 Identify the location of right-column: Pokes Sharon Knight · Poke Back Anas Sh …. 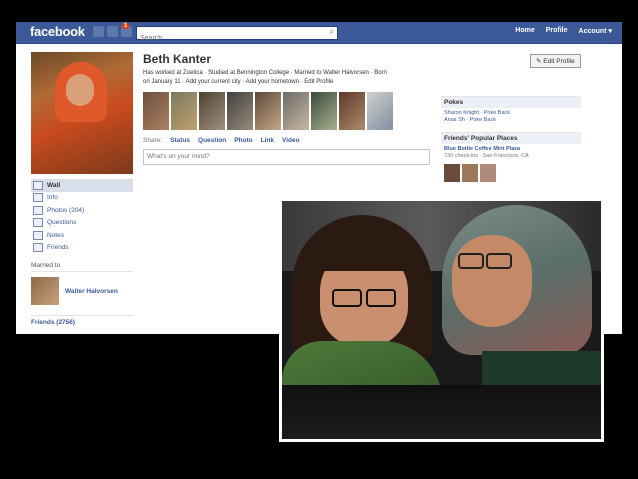
(511, 140).